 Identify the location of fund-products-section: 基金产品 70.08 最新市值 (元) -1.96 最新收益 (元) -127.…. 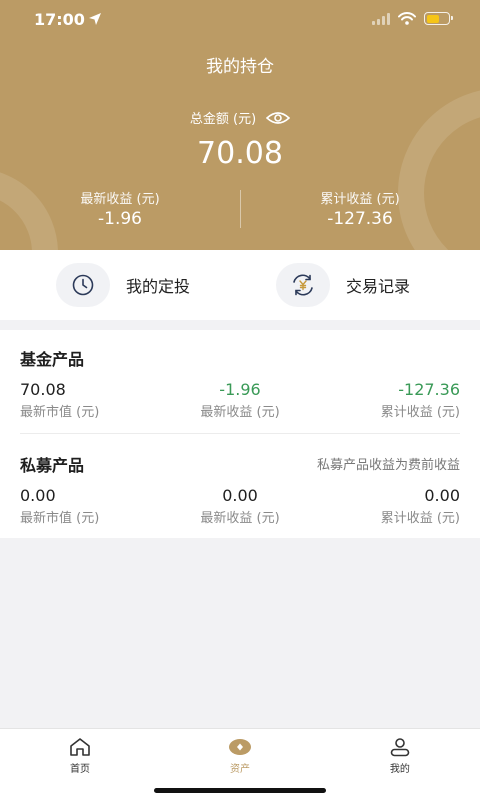
(240, 383).